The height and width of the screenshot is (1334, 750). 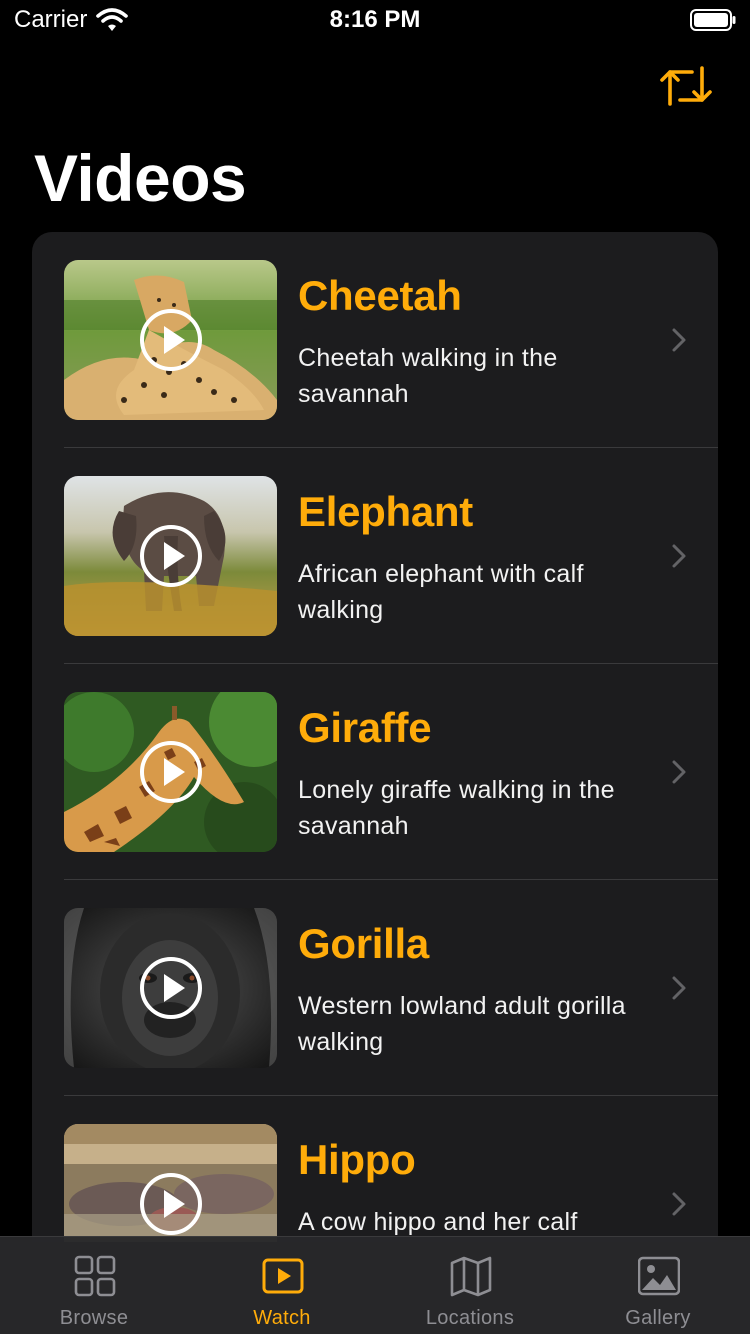 What do you see at coordinates (441, 592) in the screenshot?
I see `video-description: African elephant with calf walking` at bounding box center [441, 592].